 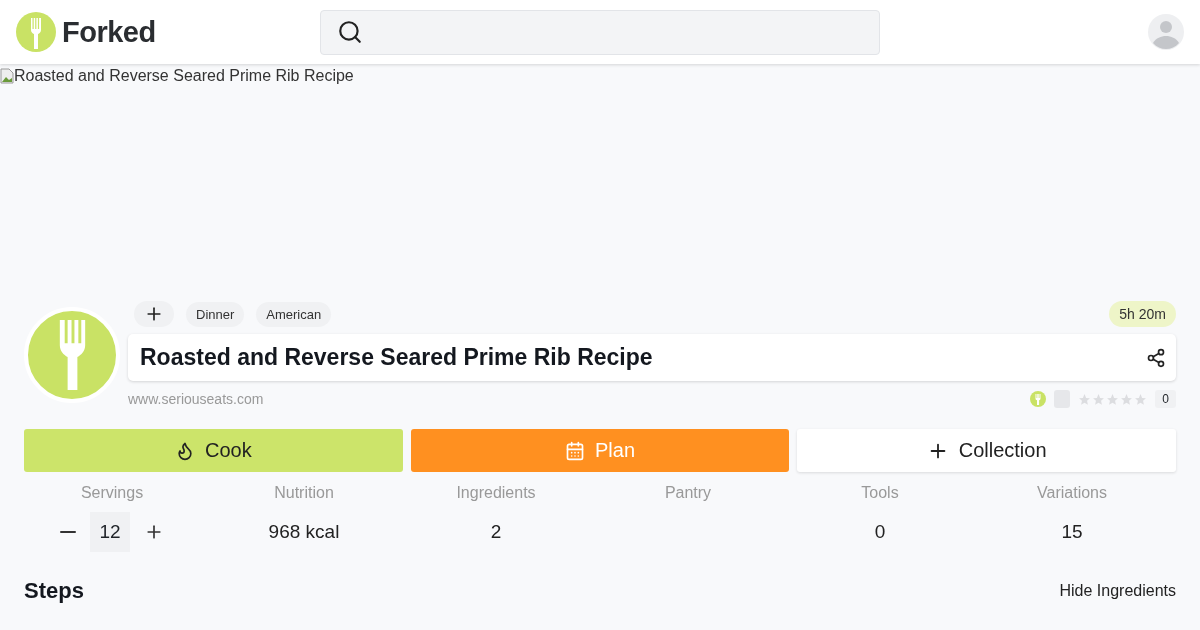 What do you see at coordinates (880, 493) in the screenshot?
I see `stat-label: Tools` at bounding box center [880, 493].